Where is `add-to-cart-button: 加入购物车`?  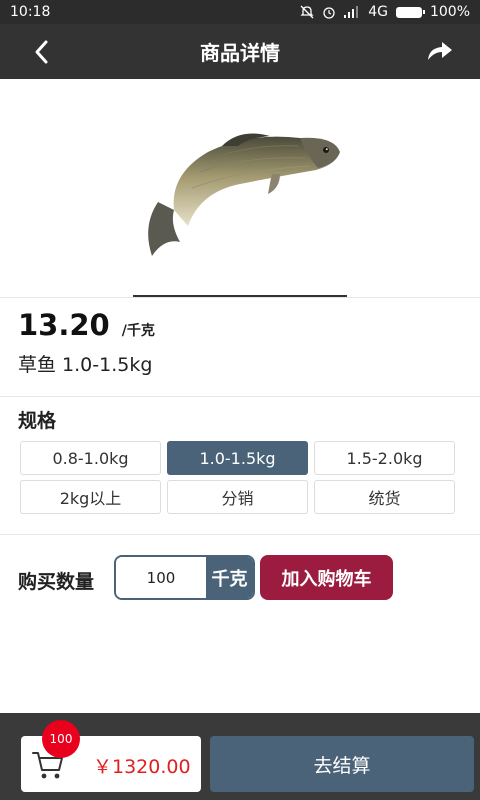 add-to-cart-button: 加入购物车 is located at coordinates (326, 577).